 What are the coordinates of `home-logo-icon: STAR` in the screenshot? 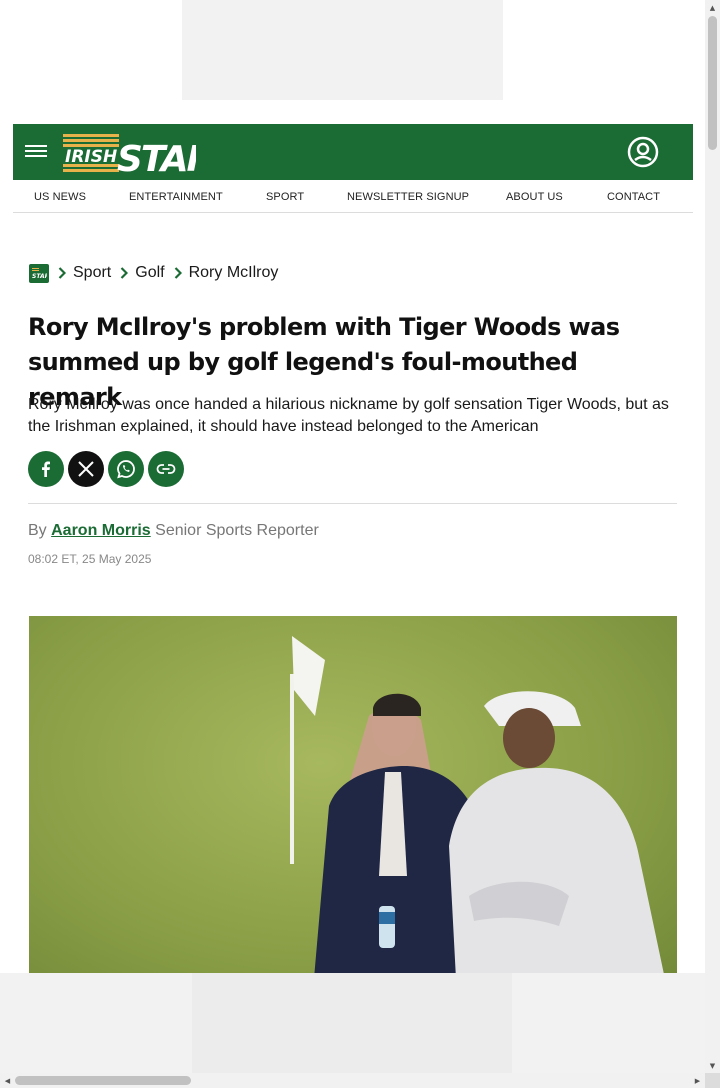 It's located at (39, 273).